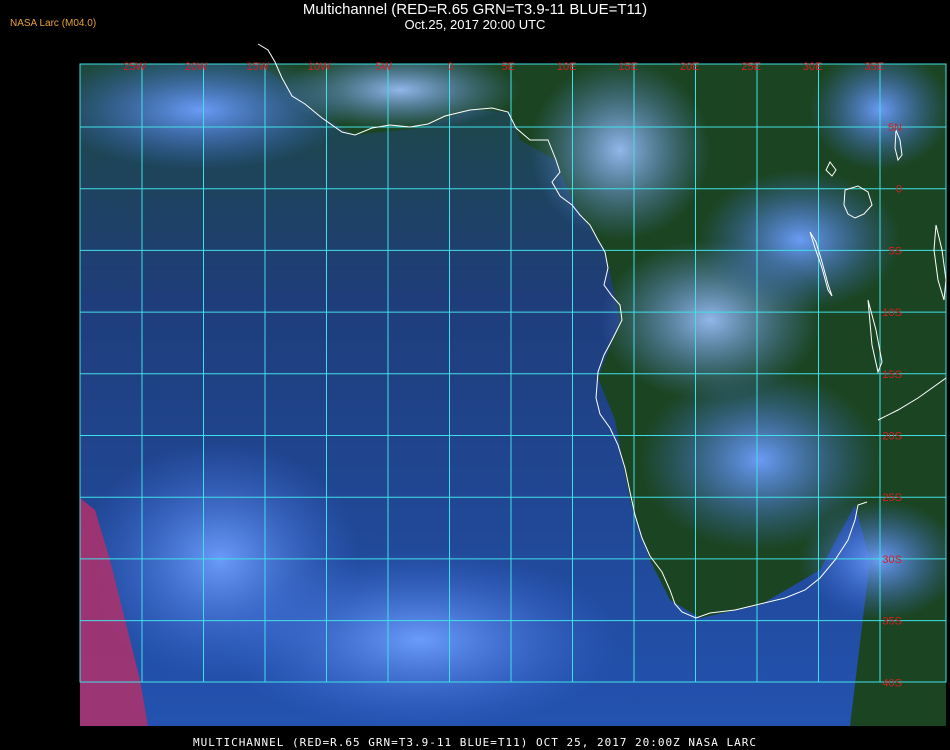 This screenshot has width=950, height=750. Describe the element at coordinates (508, 67) in the screenshot. I see `longitude-label: 5E` at that location.